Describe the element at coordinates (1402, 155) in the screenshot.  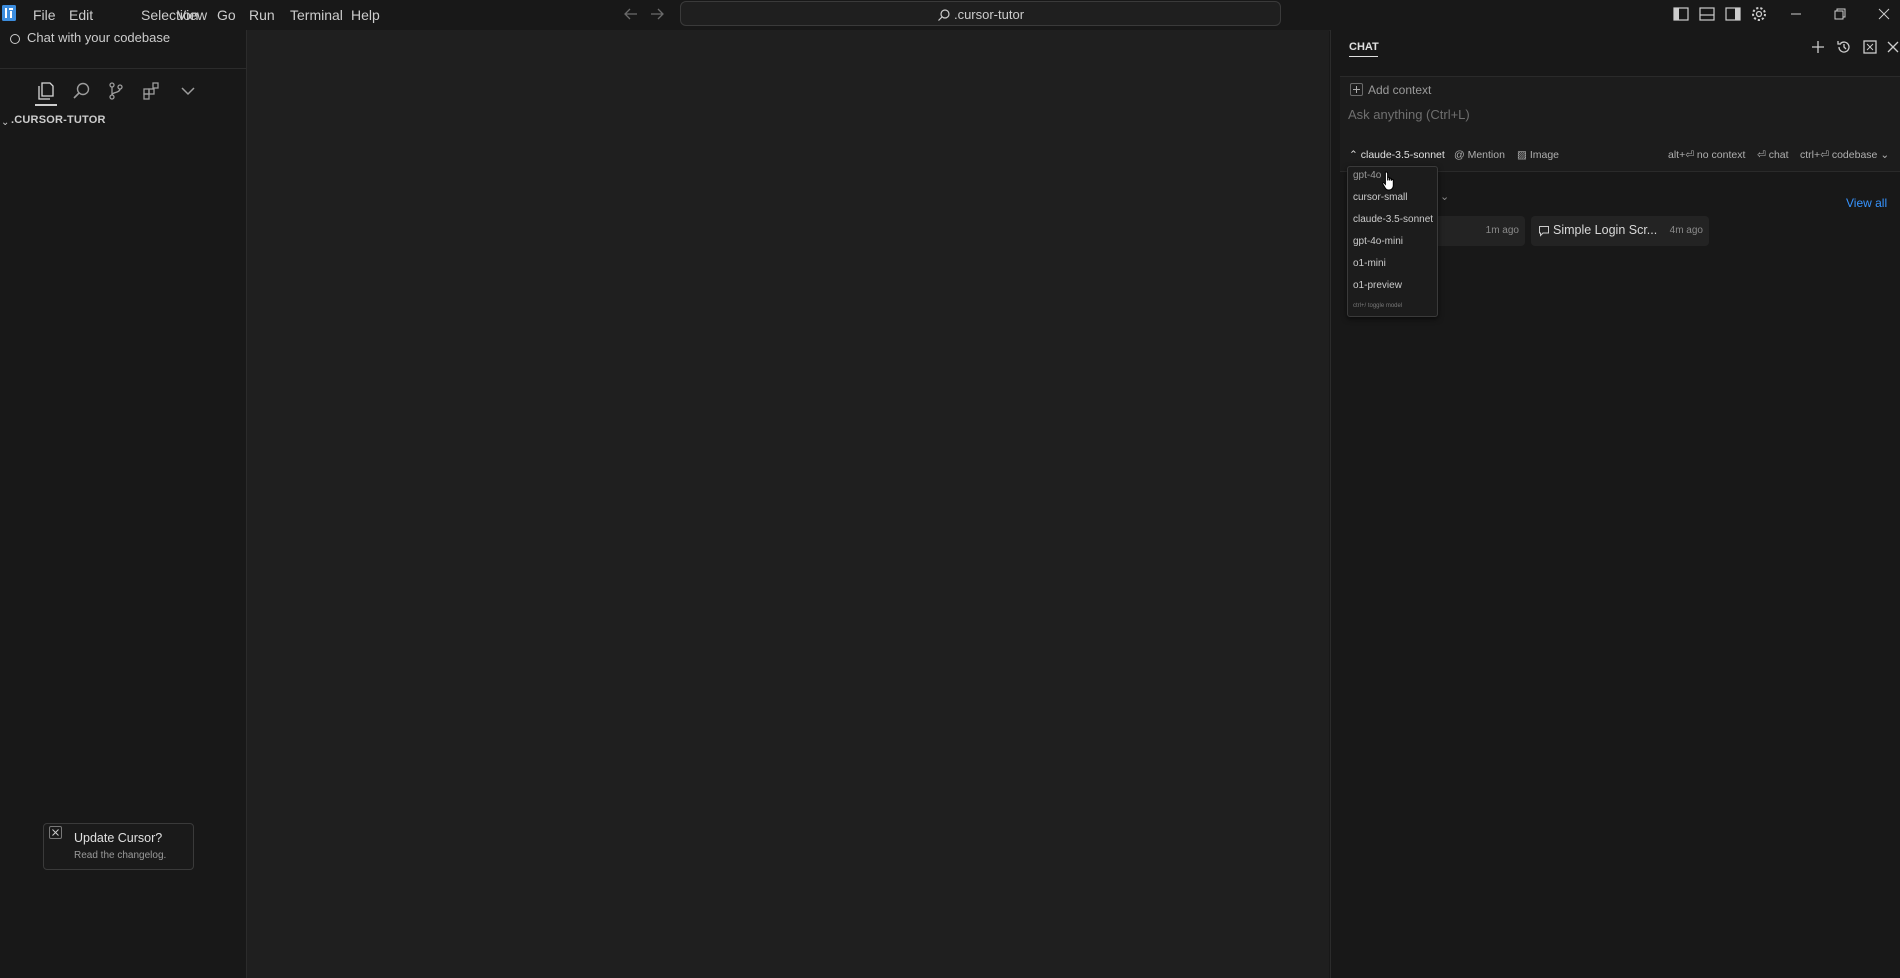
I see `model-selector-label: claude-3.5-sonnet` at that location.